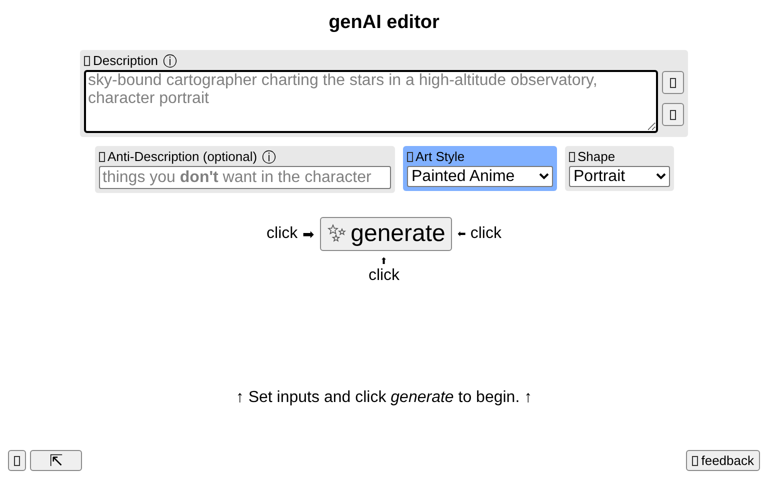  What do you see at coordinates (244, 177) in the screenshot?
I see `anti-description-field: things you don't want in the character` at bounding box center [244, 177].